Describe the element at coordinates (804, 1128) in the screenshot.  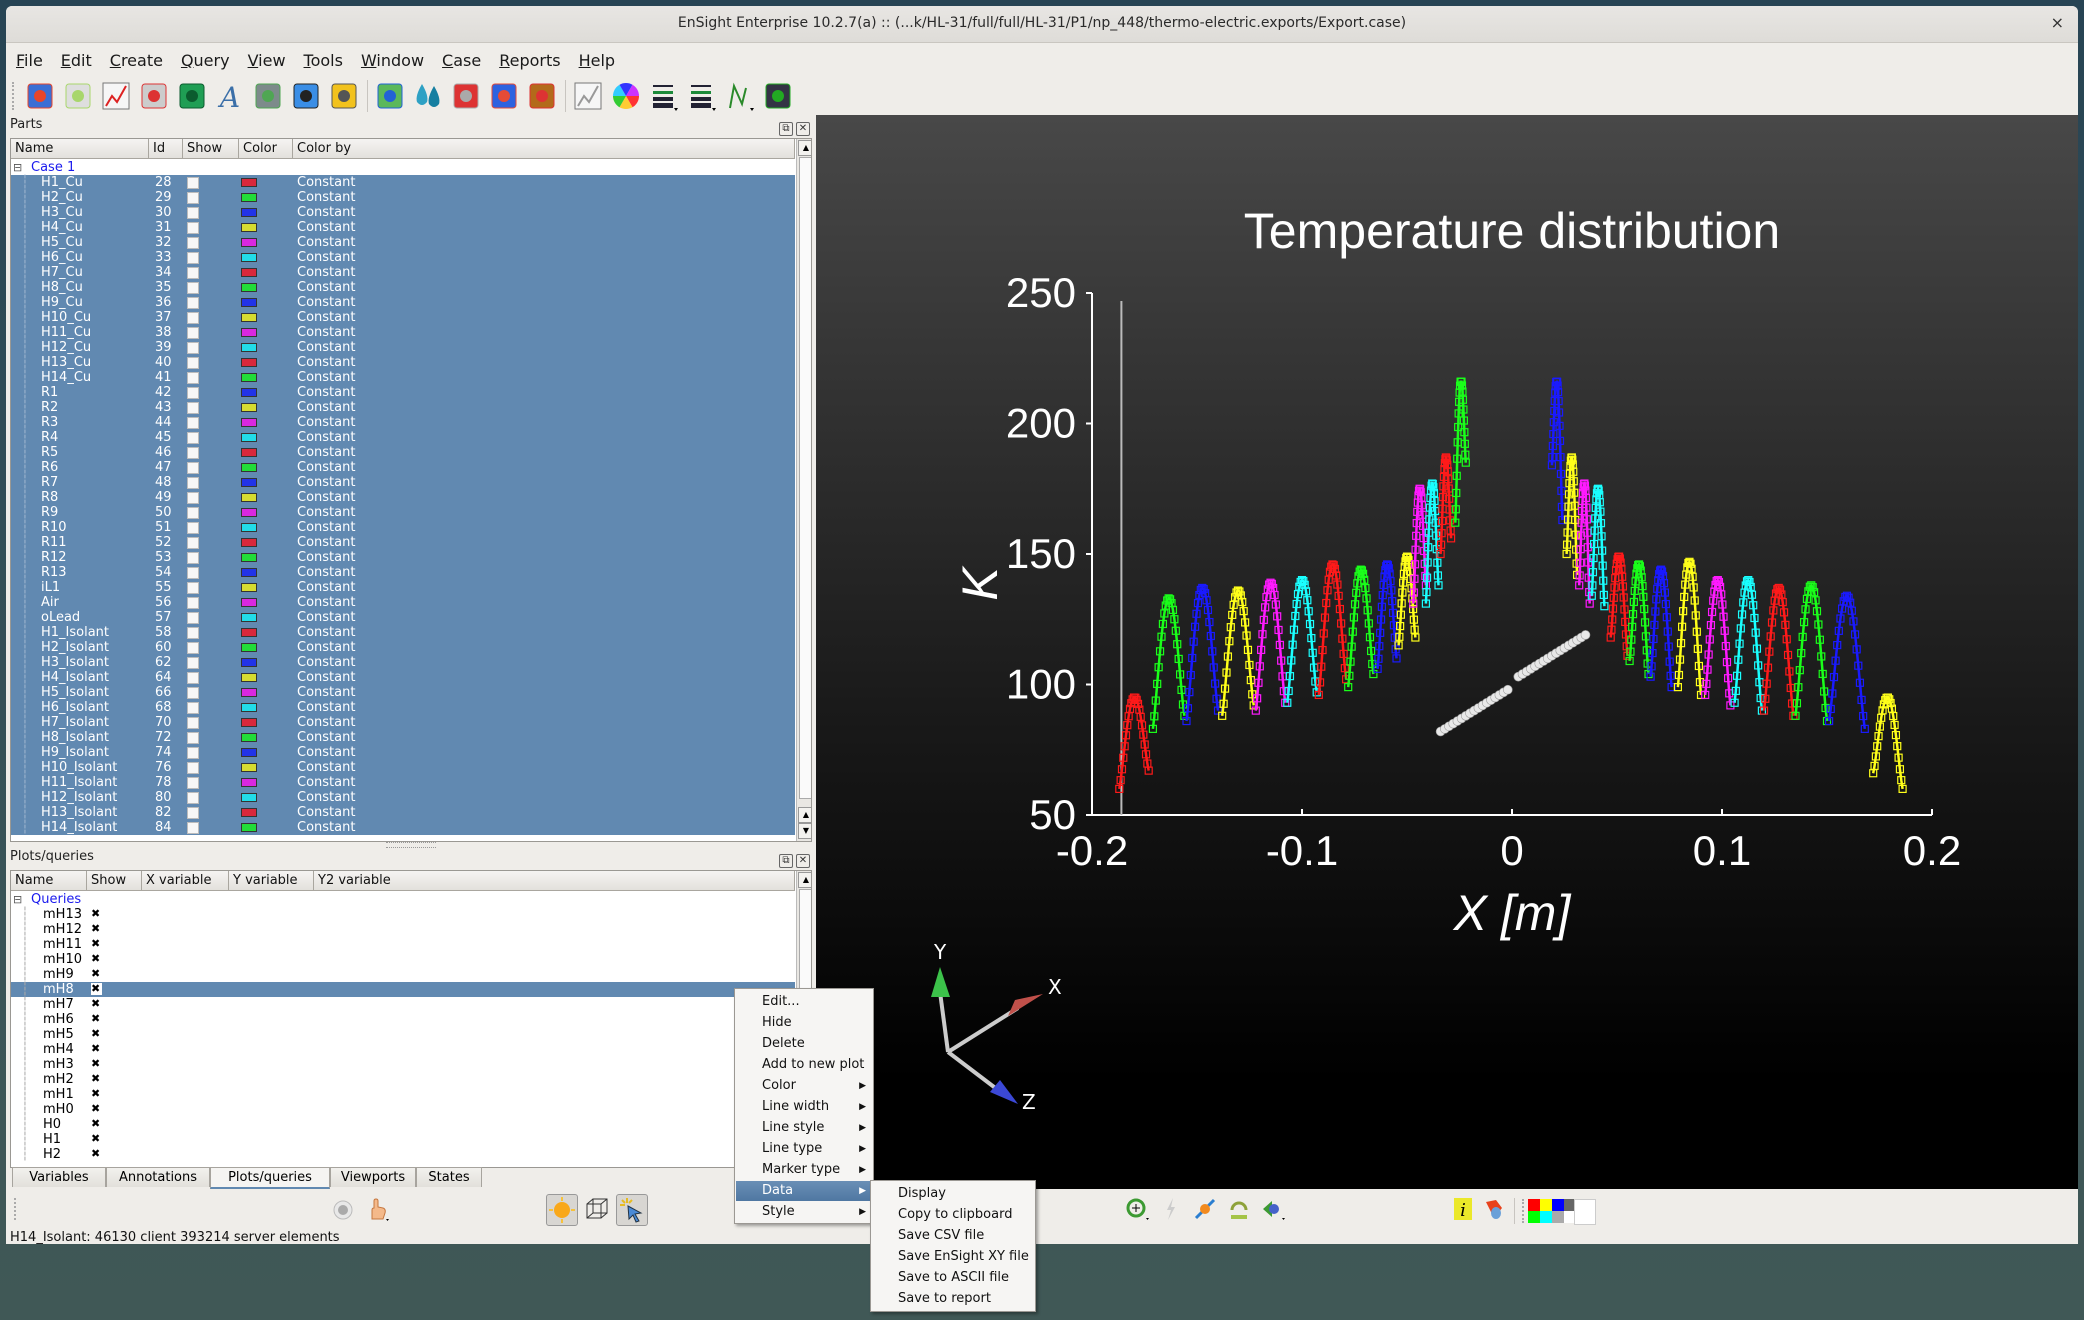
I see `menu-item-line-style: Line style ▶` at that location.